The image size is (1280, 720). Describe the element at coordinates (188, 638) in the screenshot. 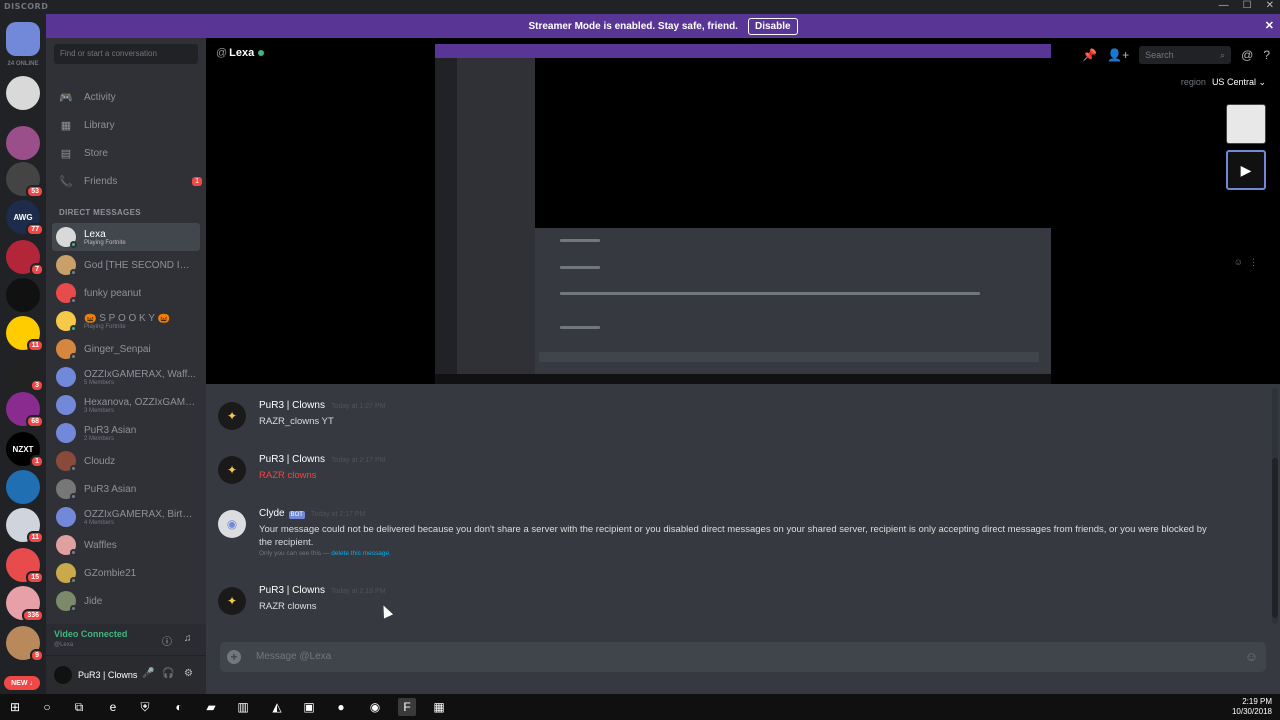

I see `disconnect-icon: ♫` at that location.